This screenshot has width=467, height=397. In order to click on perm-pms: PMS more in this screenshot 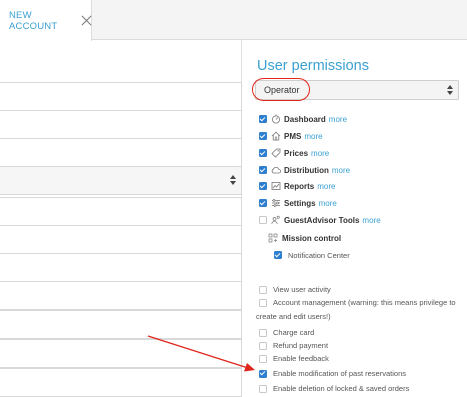, I will do `click(291, 136)`.